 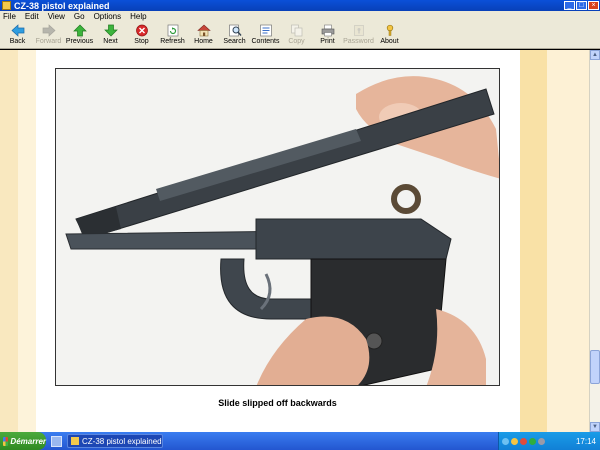 I want to click on tray-antivirus-icon, so click(x=523, y=441).